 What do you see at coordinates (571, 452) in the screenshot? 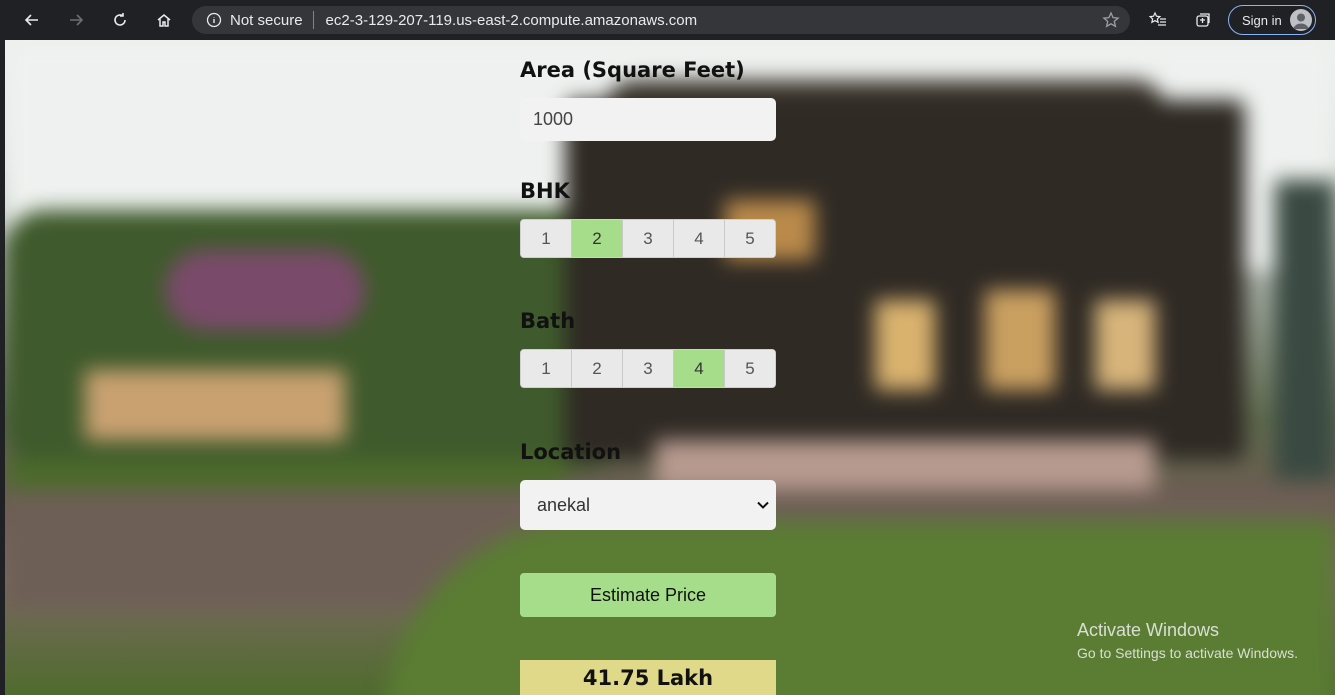
I see `location-label: Location` at bounding box center [571, 452].